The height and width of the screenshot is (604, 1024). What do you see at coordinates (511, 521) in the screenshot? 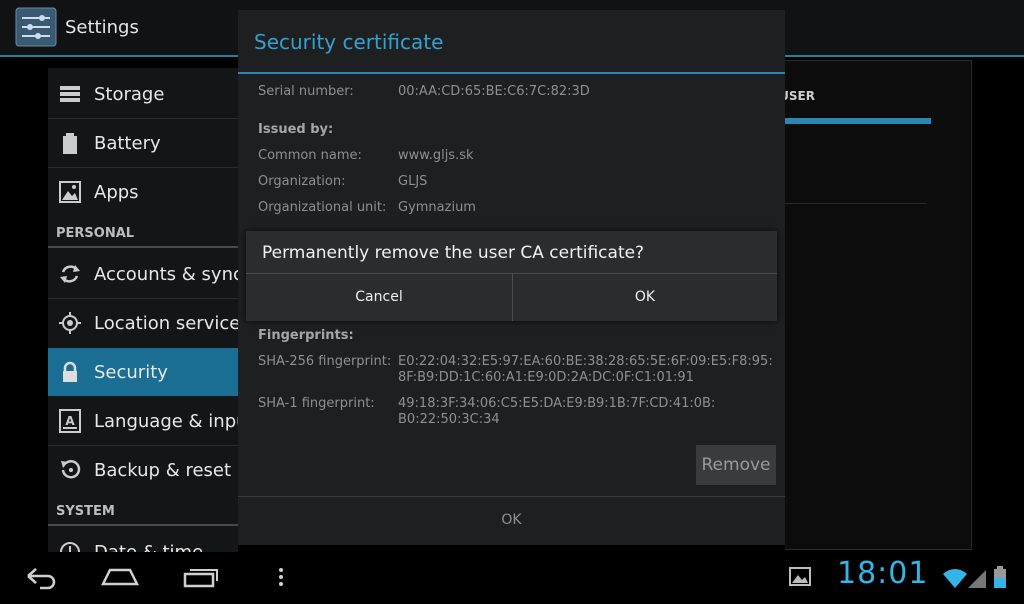
I see `certificate-ok-button: OK` at bounding box center [511, 521].